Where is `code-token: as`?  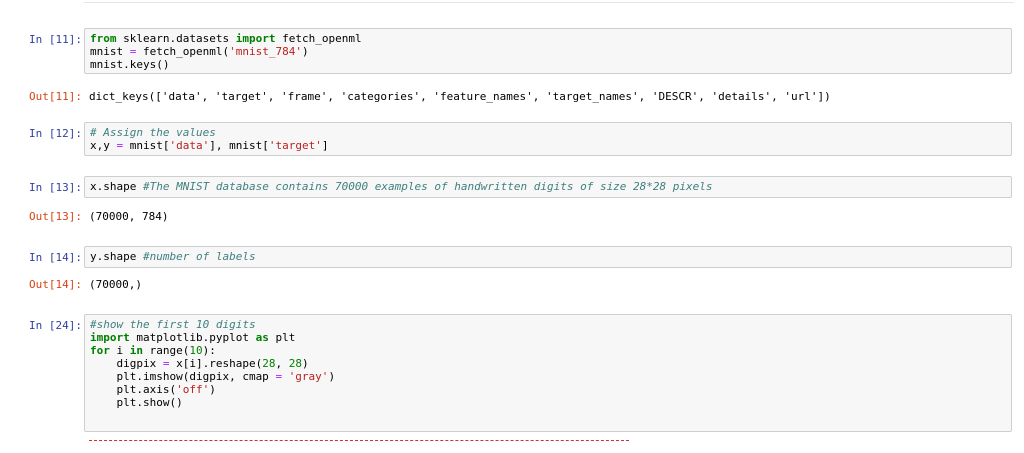
code-token: as is located at coordinates (262, 337).